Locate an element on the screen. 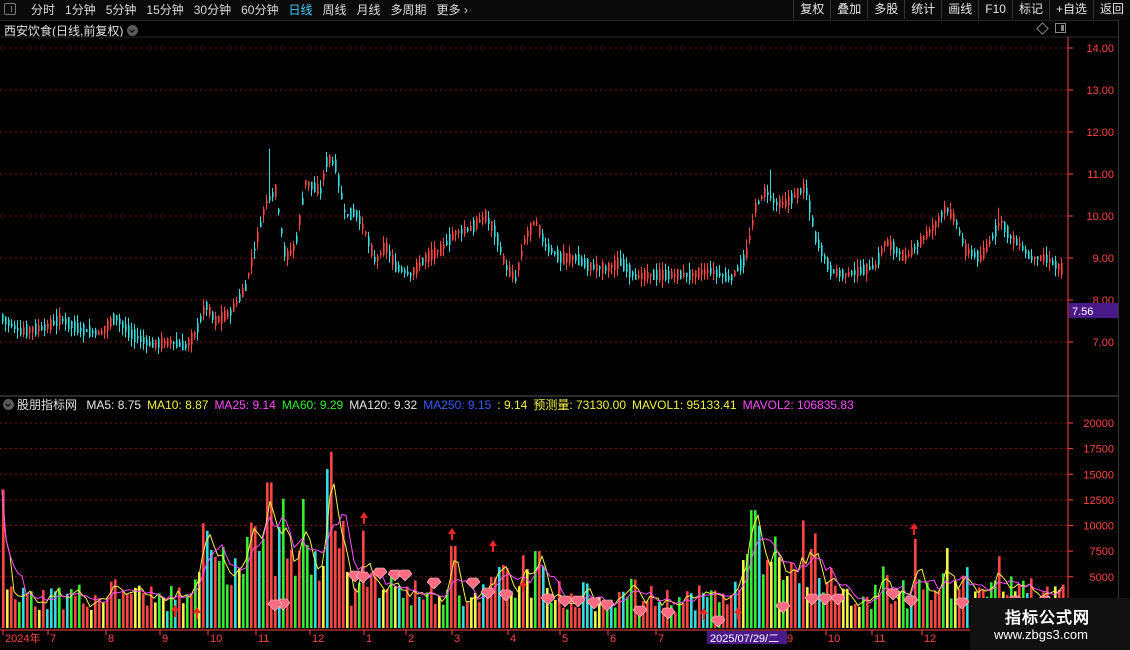  right-side-panel is located at coordinates (1124, 335).